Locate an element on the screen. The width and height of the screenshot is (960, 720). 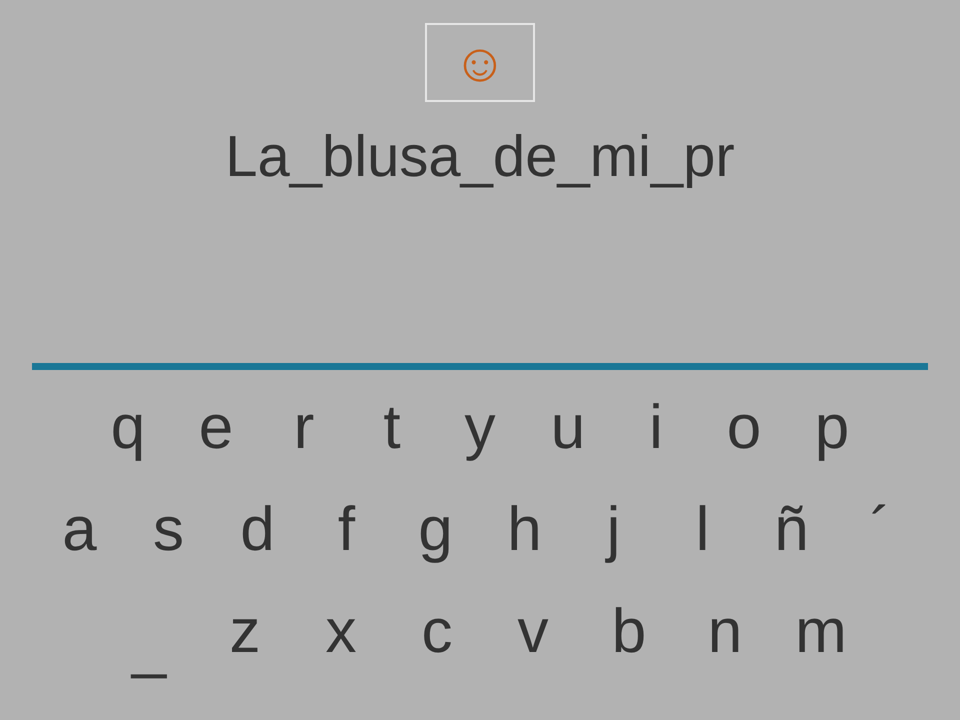
letter-key: f is located at coordinates (346, 530).